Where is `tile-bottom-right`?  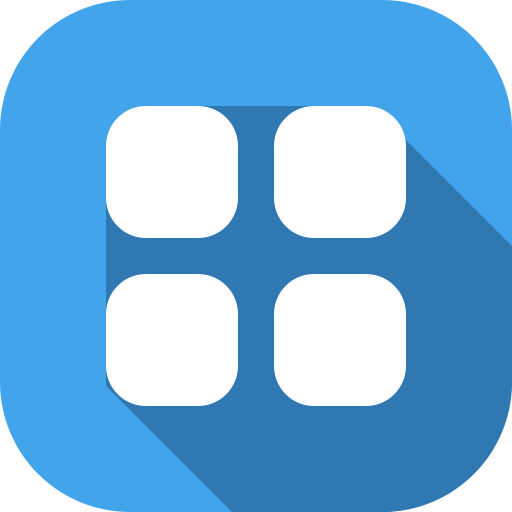
tile-bottom-right is located at coordinates (340, 340).